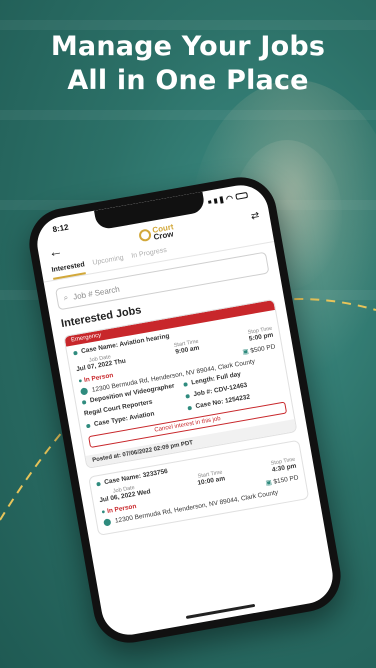 This screenshot has height=668, width=376. I want to click on tab-upcoming: Upcoming, so click(108, 263).